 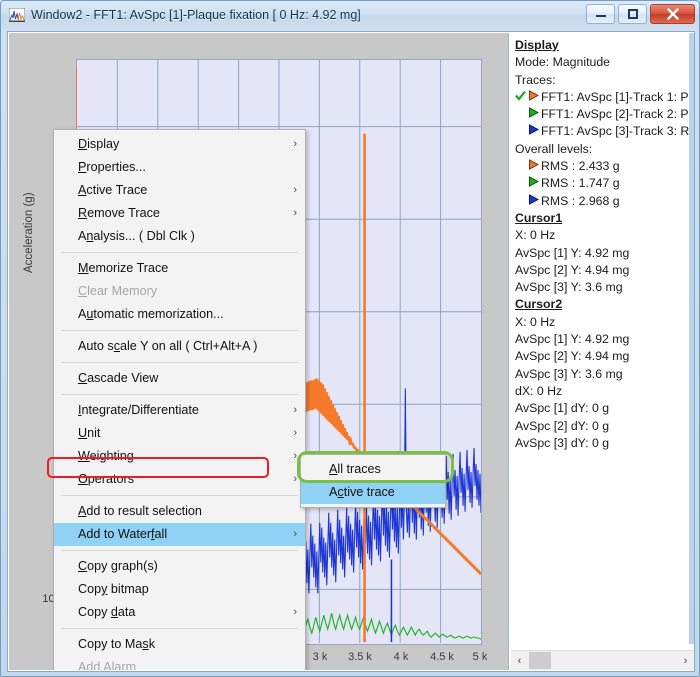 I want to click on vertical-scrollbar-thumb, so click(x=691, y=338).